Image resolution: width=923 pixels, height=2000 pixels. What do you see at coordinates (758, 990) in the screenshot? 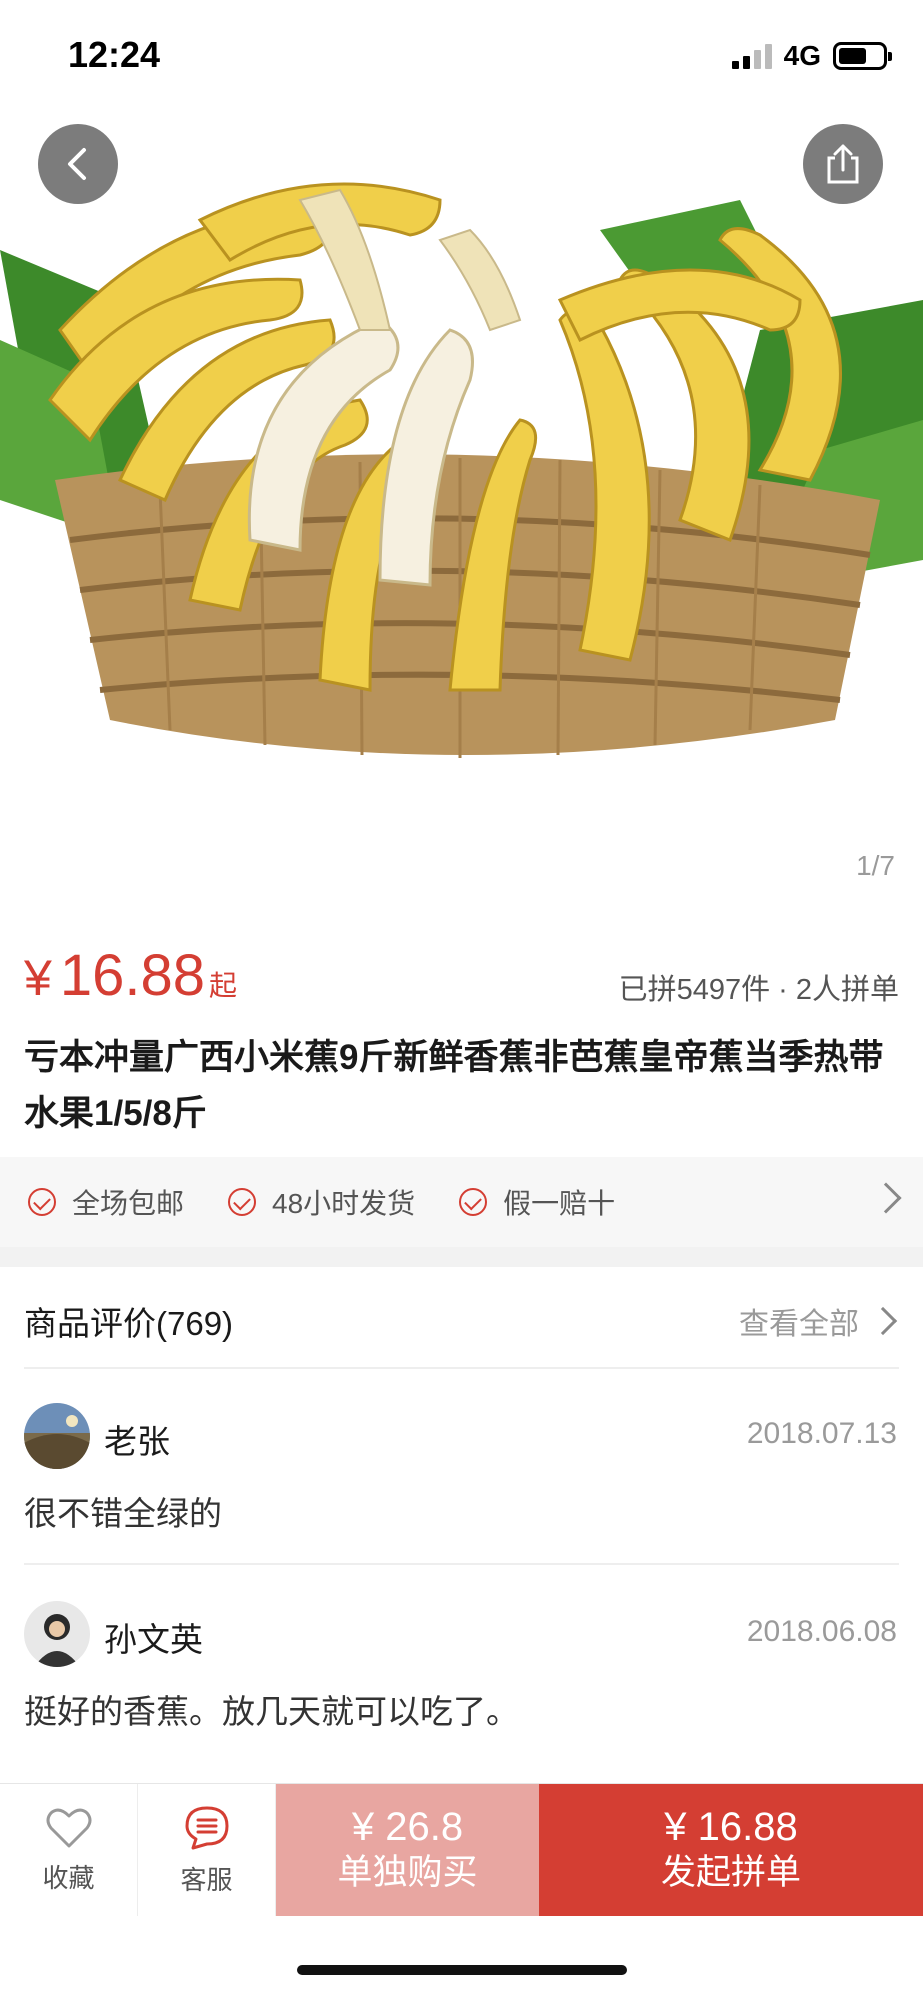
I see `sold-info: 已拼5497件 · 2人拼单` at bounding box center [758, 990].